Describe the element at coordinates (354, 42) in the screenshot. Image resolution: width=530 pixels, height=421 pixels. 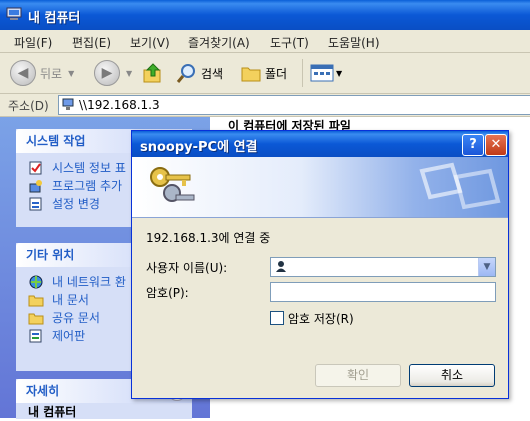
I see `menu-help: 도움말(H)` at that location.